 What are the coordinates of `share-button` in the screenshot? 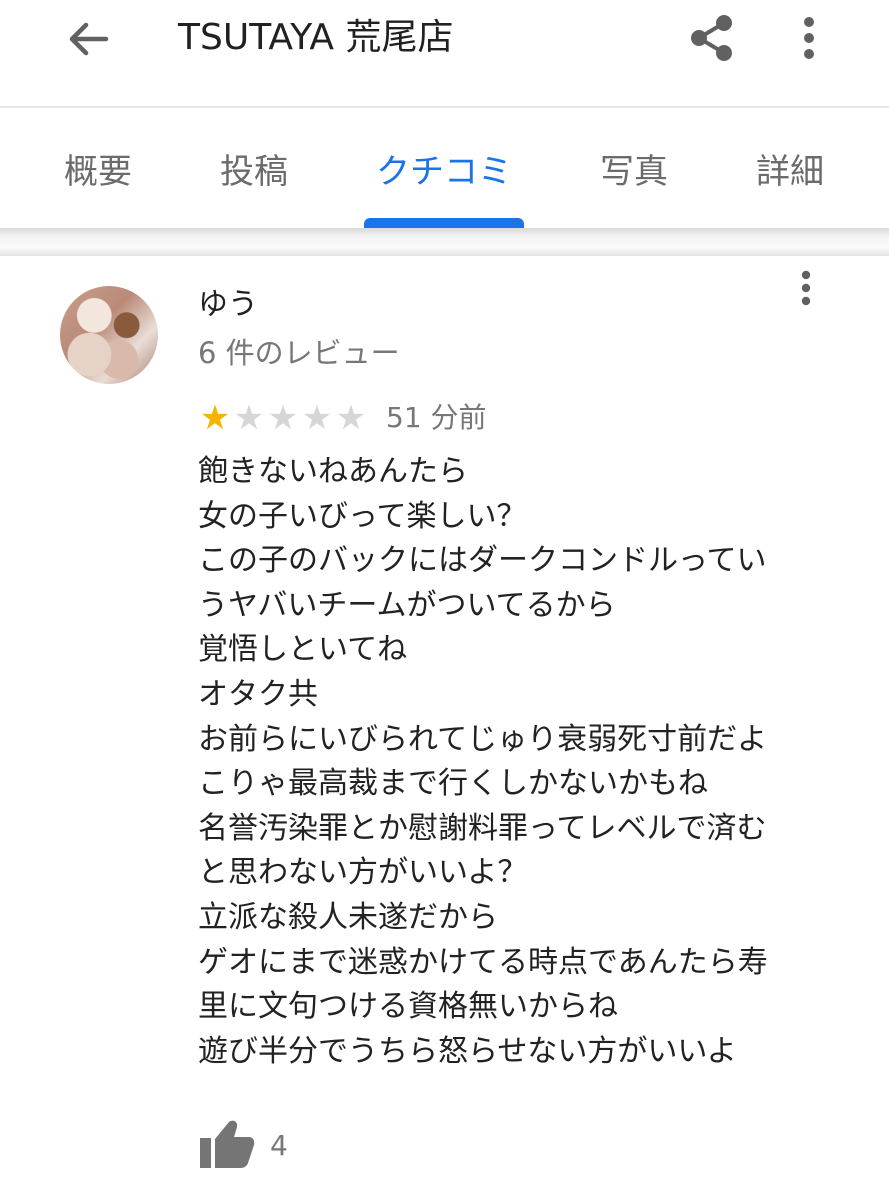 It's located at (712, 38).